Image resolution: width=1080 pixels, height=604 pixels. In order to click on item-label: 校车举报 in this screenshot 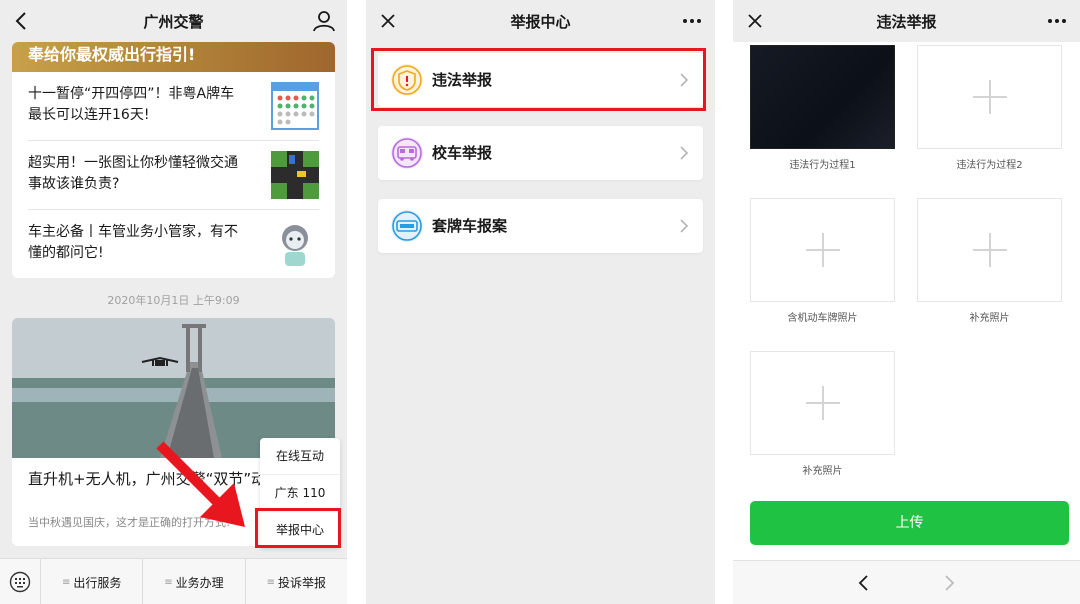, I will do `click(462, 153)`.